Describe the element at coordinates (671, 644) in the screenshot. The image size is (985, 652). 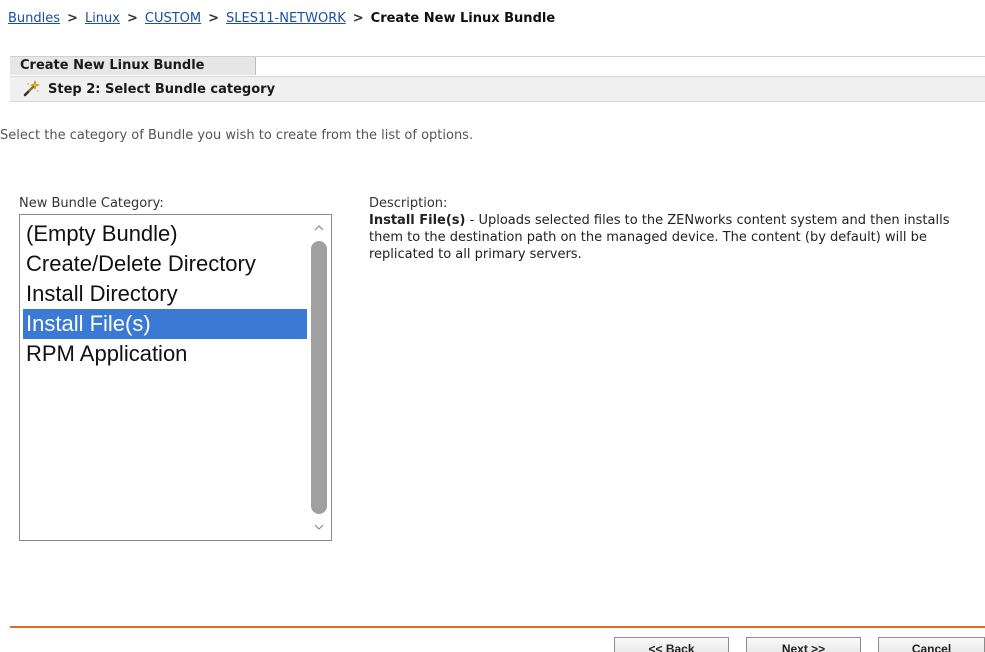
I see `back-button: << Back` at that location.